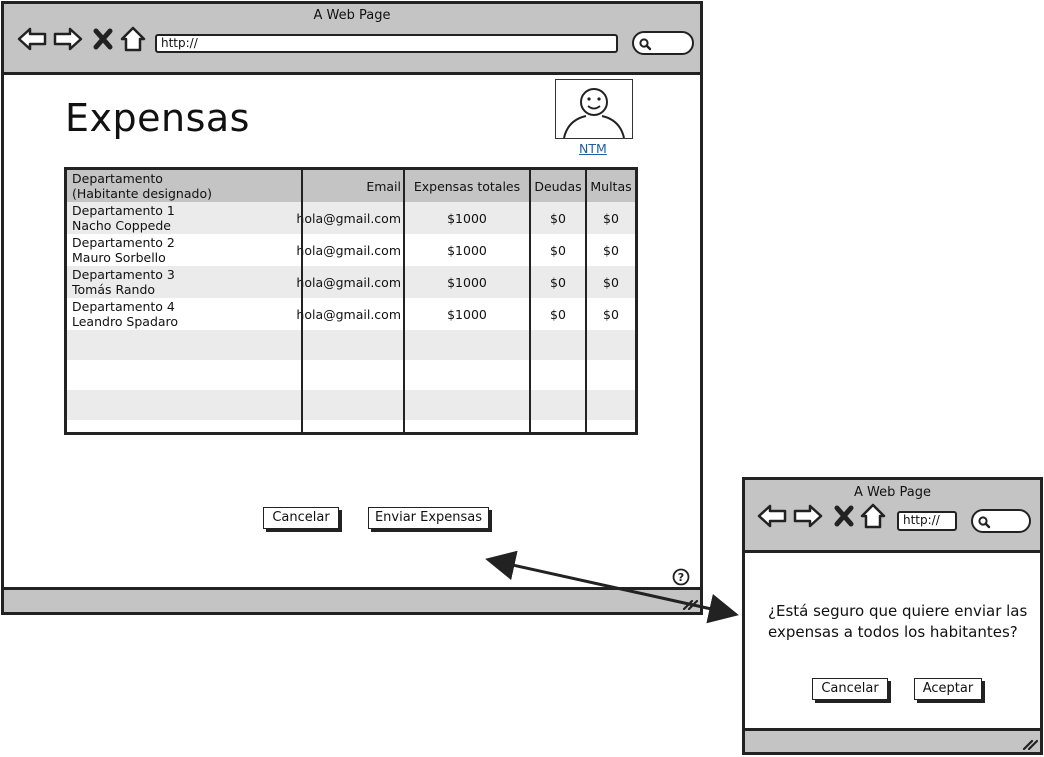 The image size is (1044, 757). I want to click on stop-icon, so click(844, 516).